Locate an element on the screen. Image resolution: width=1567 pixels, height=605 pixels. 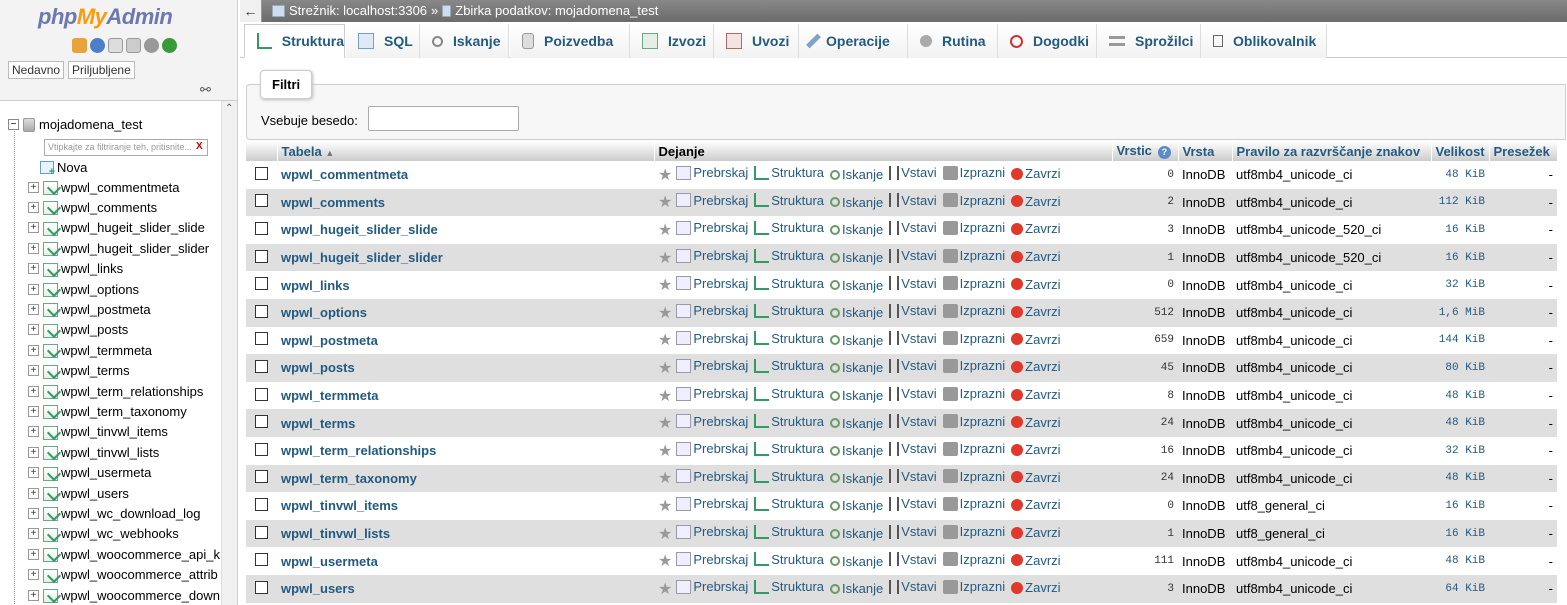
help-icon: ? is located at coordinates (1164, 152).